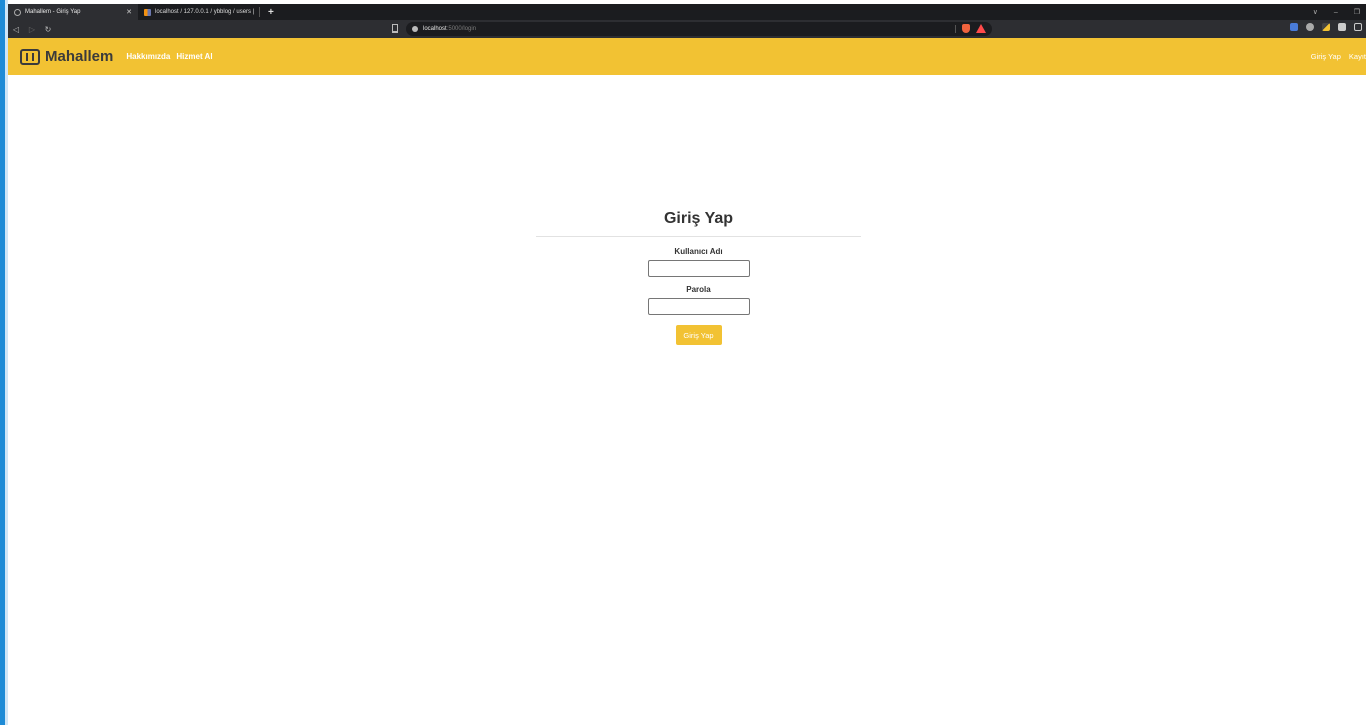 This screenshot has width=1366, height=725. I want to click on phpmyadmin-icon, so click(147, 12).